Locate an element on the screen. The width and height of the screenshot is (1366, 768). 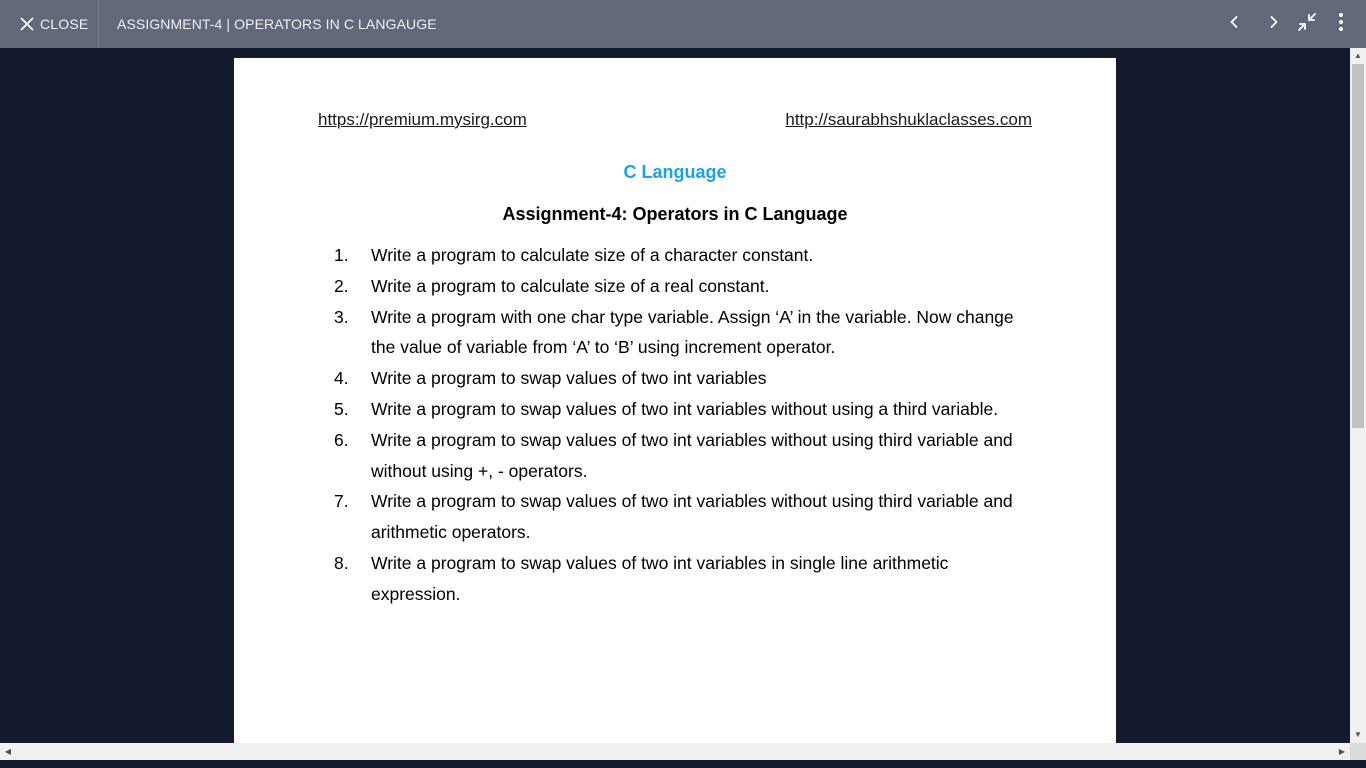
scroll-left-icon: ◀ is located at coordinates (8, 751).